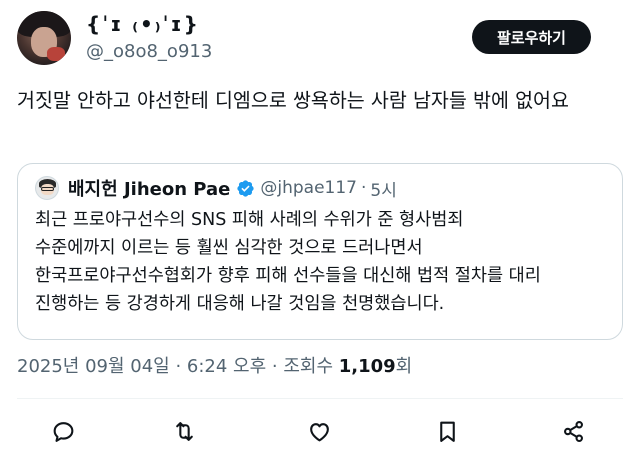  Describe the element at coordinates (240, 304) in the screenshot. I see `quoted-tweet-line: 진행하는 등 강경하게 대응해 나갈 것임을 천명했습니다.` at that location.